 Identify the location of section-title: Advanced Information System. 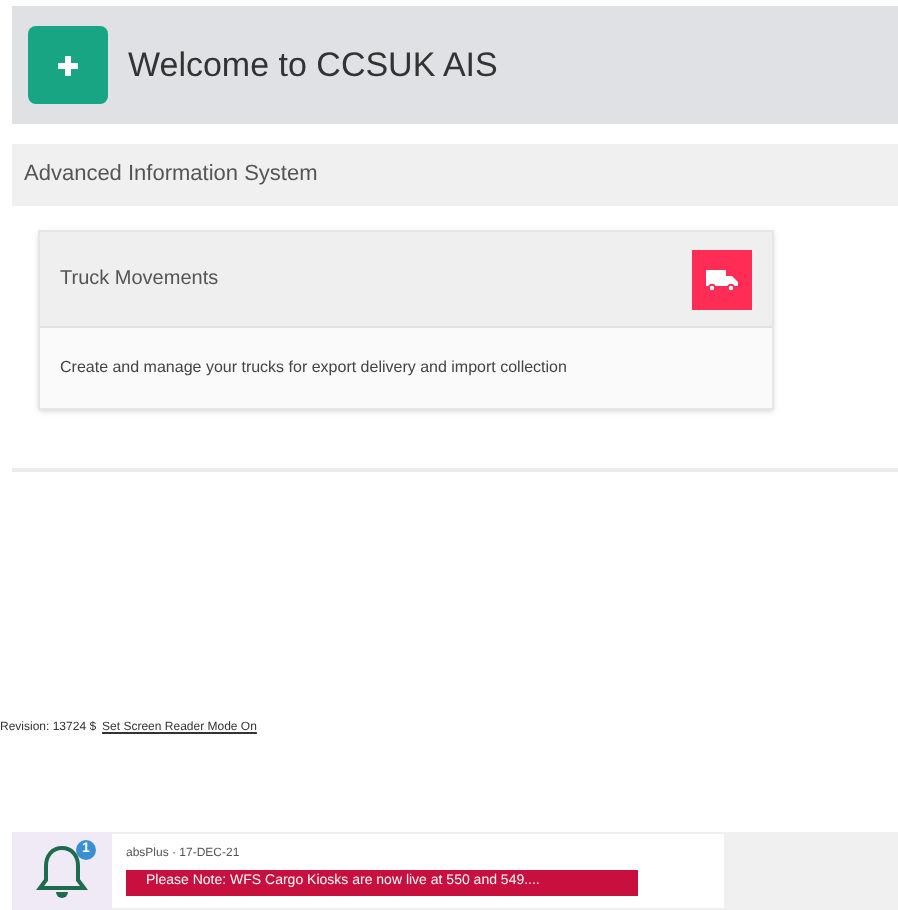
(171, 175).